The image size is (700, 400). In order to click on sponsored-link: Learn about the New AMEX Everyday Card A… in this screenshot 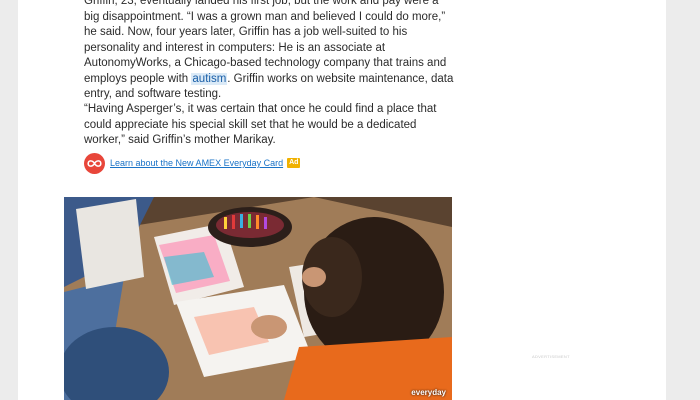, I will do `click(192, 163)`.